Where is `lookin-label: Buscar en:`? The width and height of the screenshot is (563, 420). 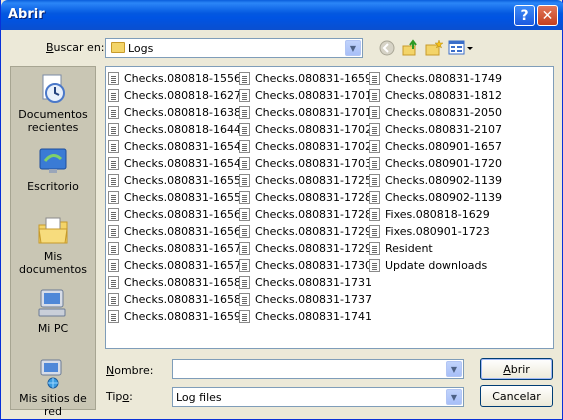 lookin-label: Buscar en: is located at coordinates (75, 47).